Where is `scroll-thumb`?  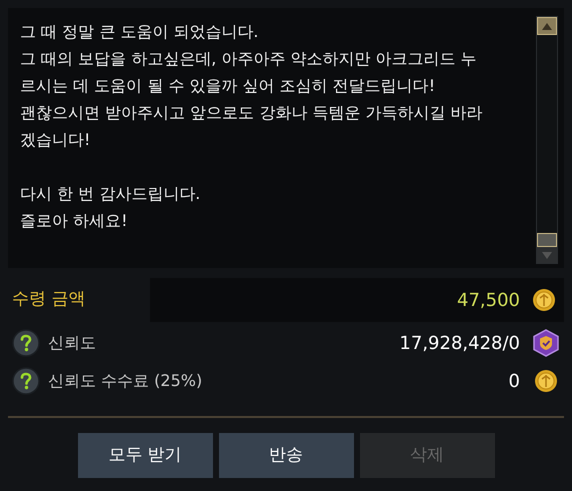
scroll-thumb is located at coordinates (547, 240).